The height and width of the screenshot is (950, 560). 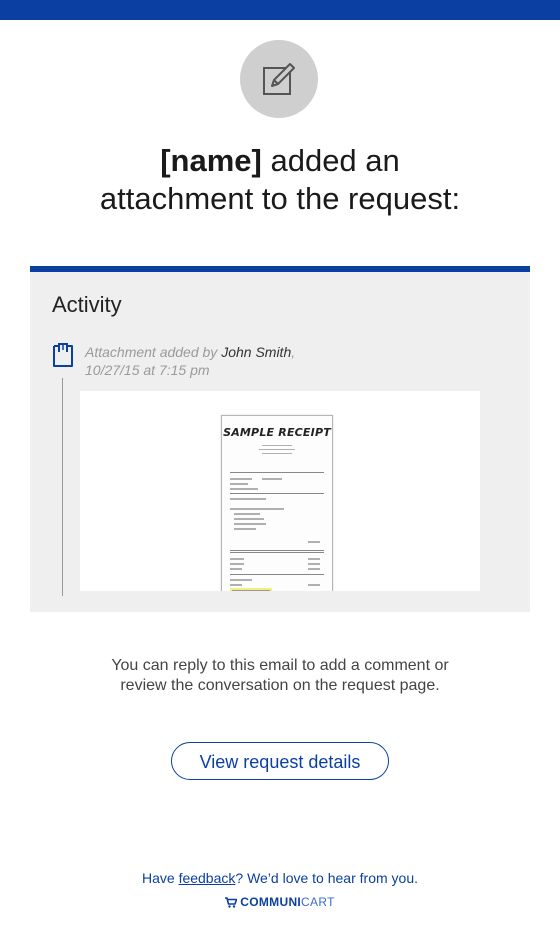 I want to click on clipboard-icon, so click(x=63, y=355).